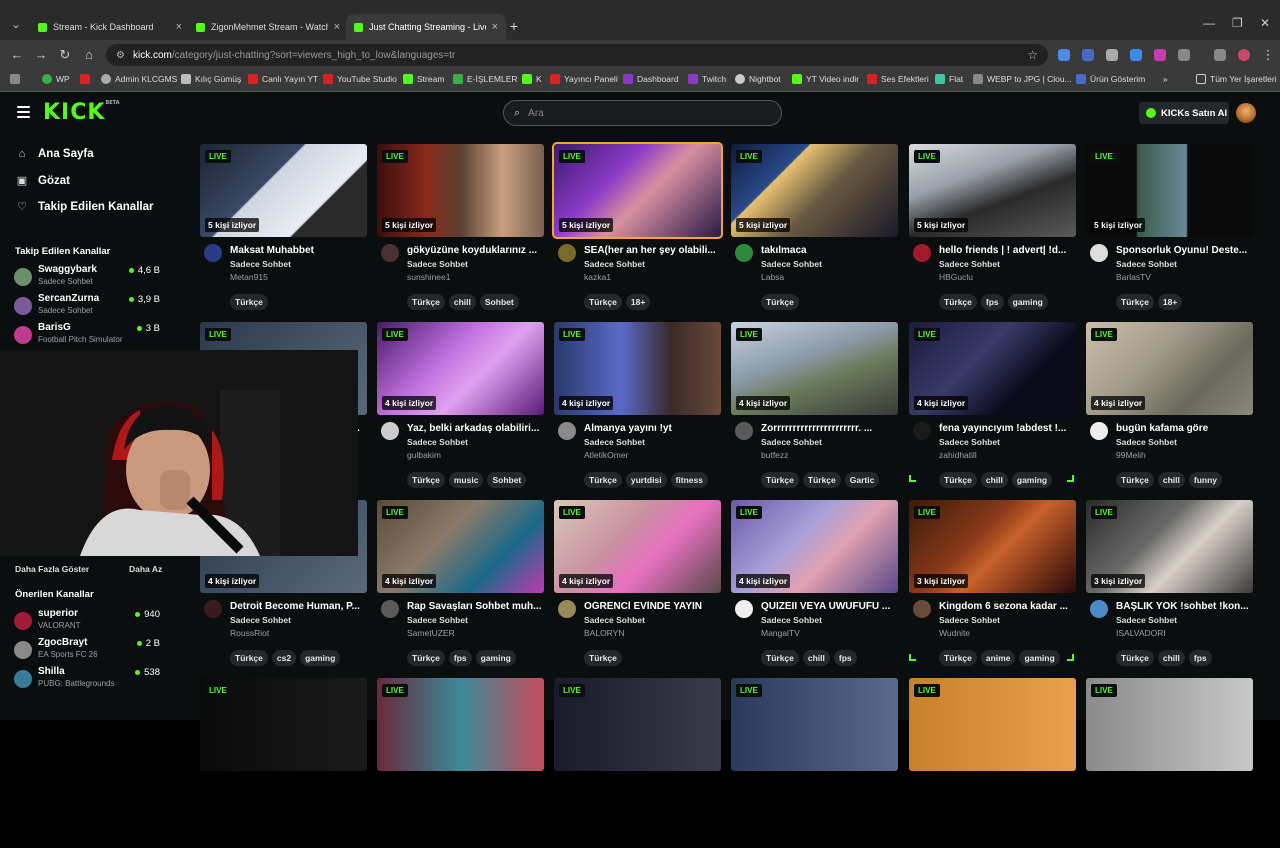 Image resolution: width=1280 pixels, height=848 pixels. I want to click on browser-tab-active: Just Chatting Streaming - Live ×, so click(426, 27).